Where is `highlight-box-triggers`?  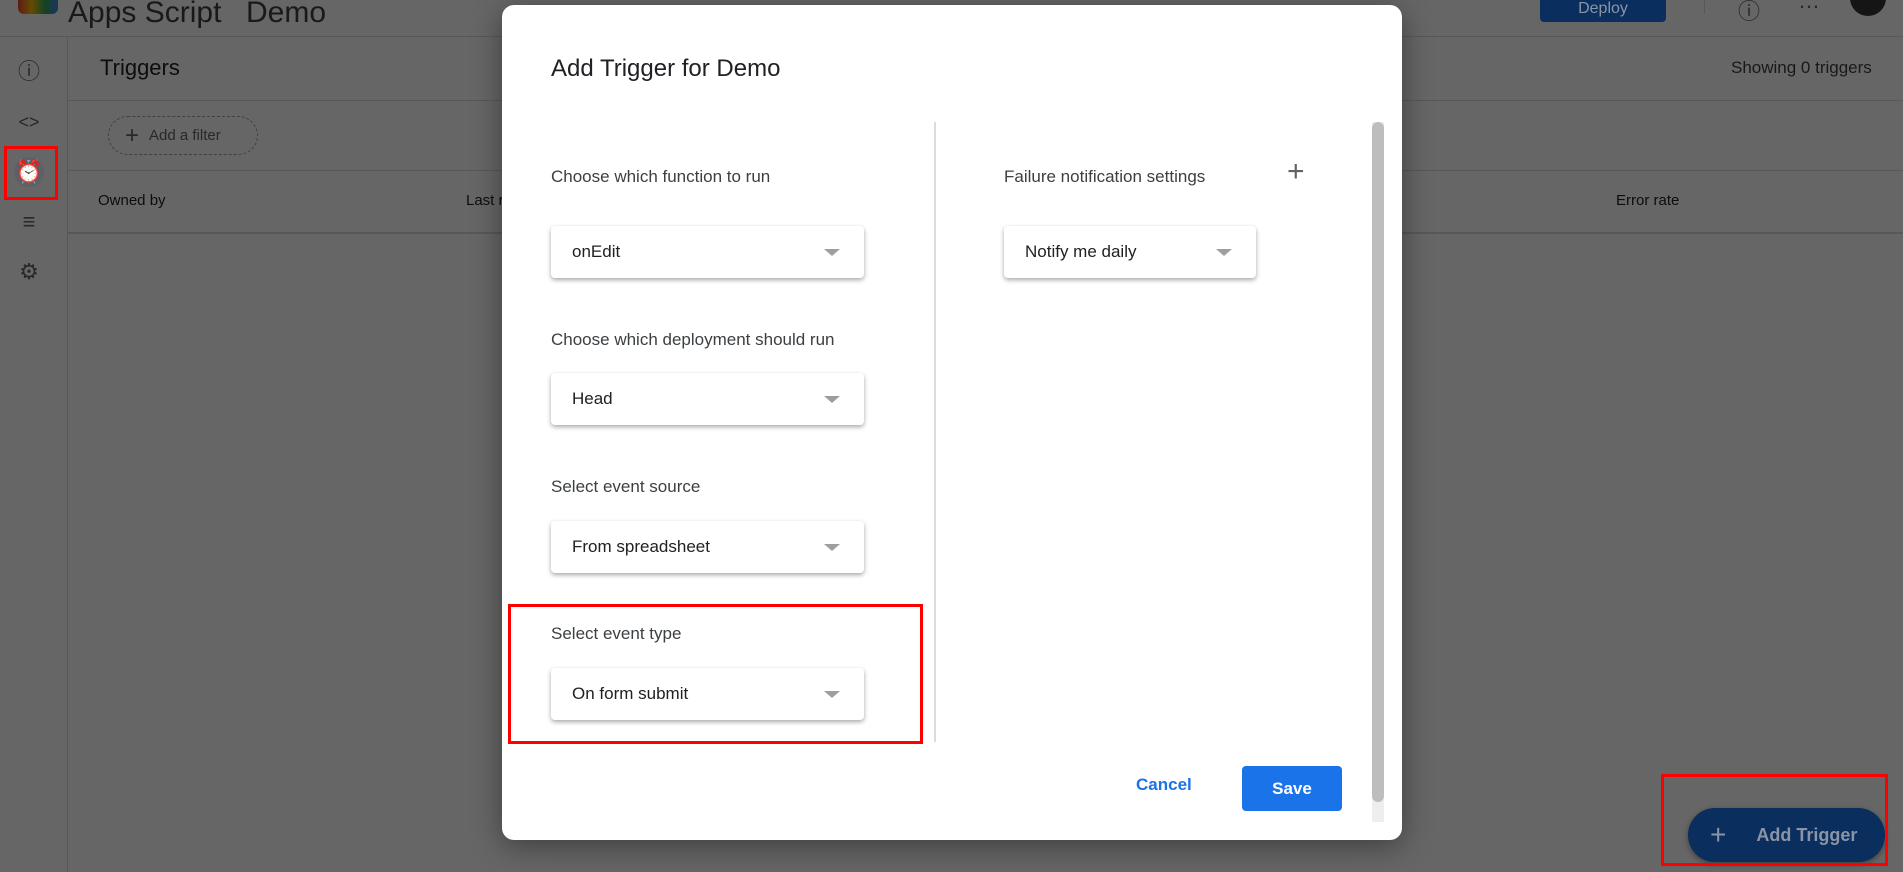
highlight-box-triggers is located at coordinates (31, 173).